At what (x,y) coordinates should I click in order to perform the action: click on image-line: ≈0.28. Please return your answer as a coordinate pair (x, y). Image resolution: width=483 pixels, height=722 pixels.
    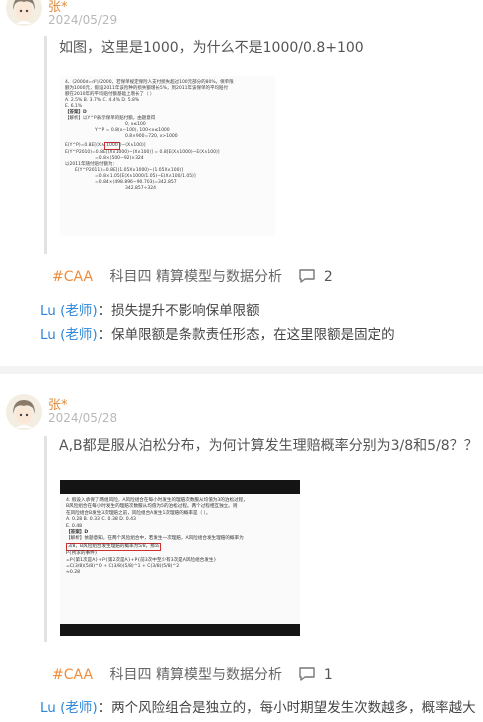
    Looking at the image, I should click on (73, 573).